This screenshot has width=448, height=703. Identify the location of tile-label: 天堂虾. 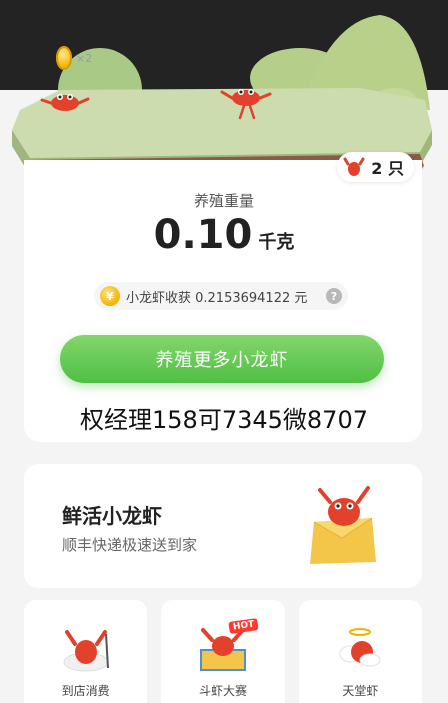
(360, 691).